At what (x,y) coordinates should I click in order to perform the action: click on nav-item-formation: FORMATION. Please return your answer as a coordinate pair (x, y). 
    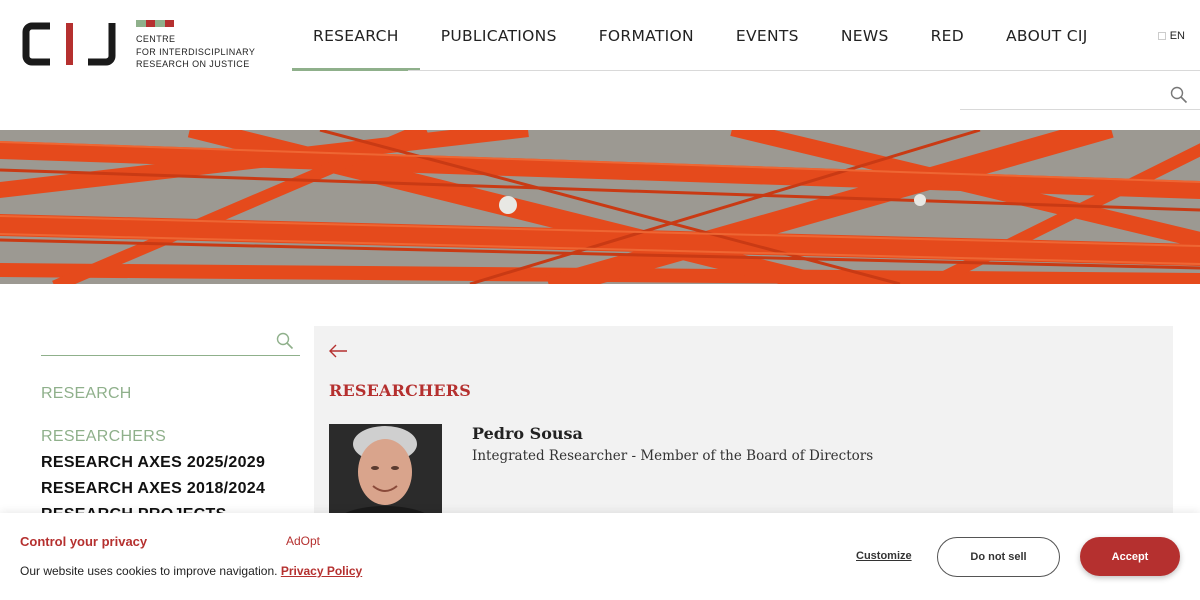
    Looking at the image, I should click on (646, 35).